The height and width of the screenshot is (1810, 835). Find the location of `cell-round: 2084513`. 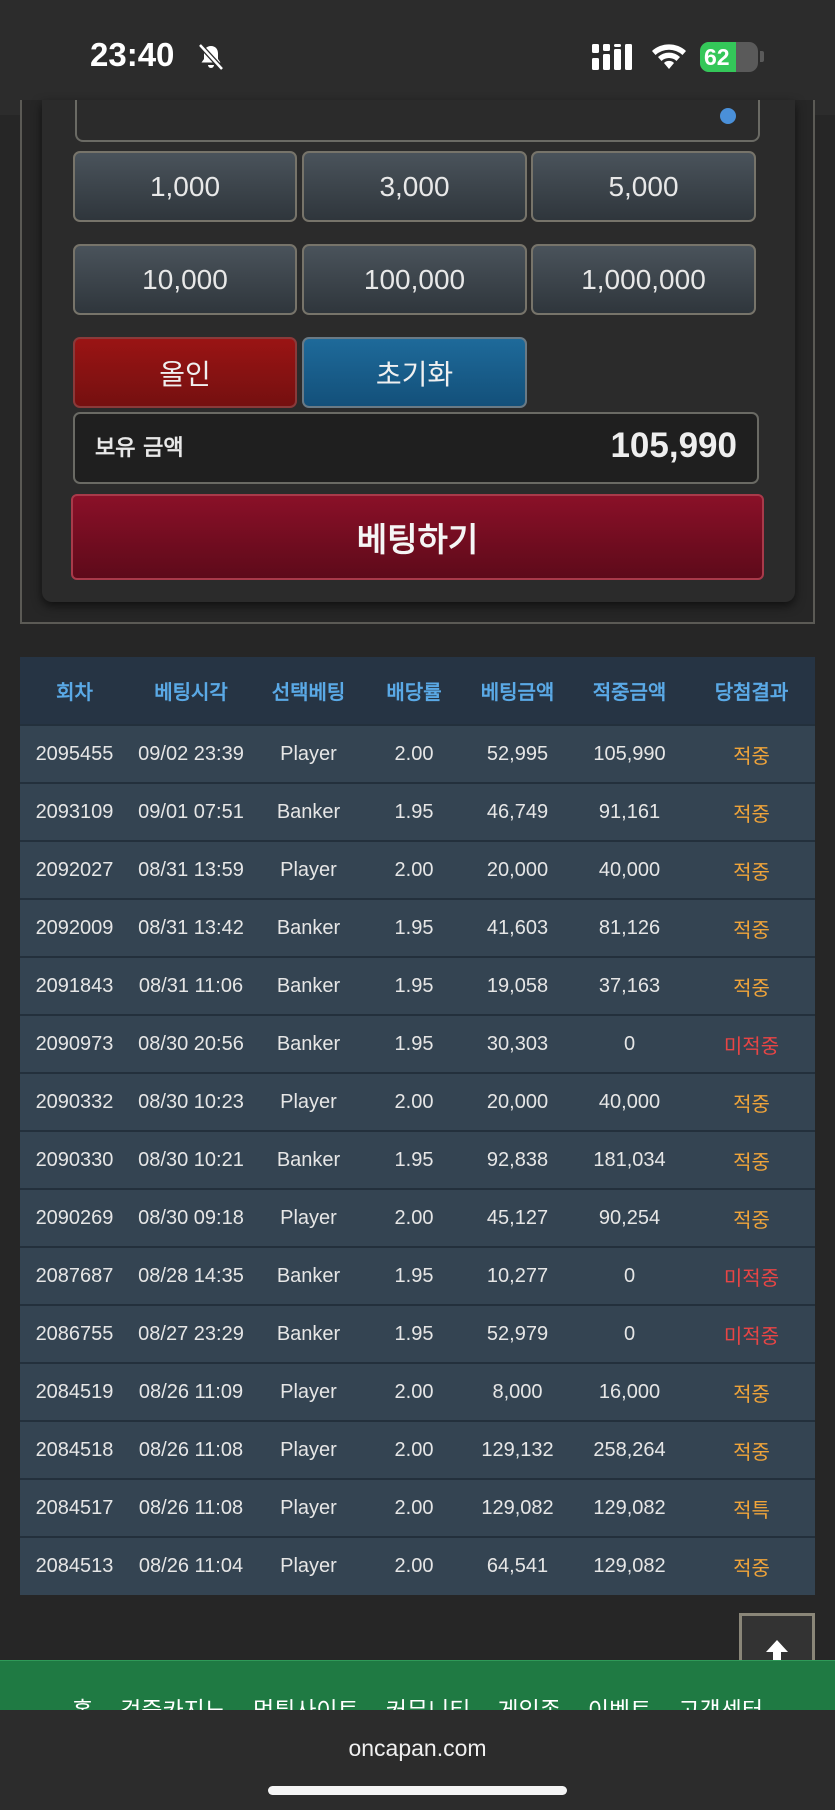

cell-round: 2084513 is located at coordinates (74, 1565).